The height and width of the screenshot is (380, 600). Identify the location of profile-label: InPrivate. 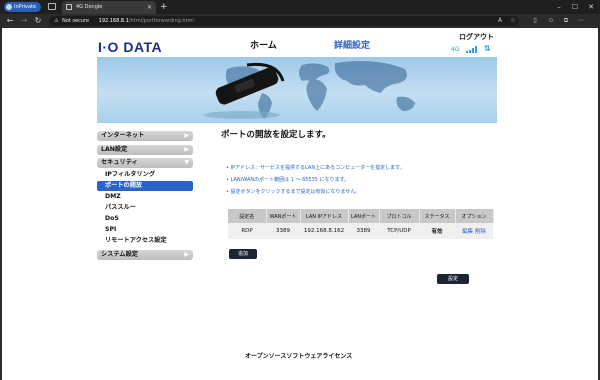
(25, 7).